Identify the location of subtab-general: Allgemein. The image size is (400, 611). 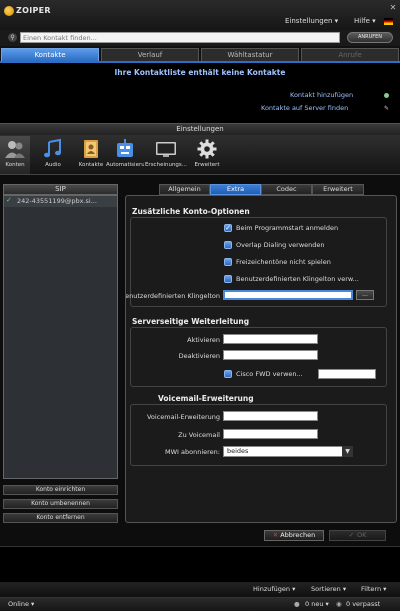
(184, 189).